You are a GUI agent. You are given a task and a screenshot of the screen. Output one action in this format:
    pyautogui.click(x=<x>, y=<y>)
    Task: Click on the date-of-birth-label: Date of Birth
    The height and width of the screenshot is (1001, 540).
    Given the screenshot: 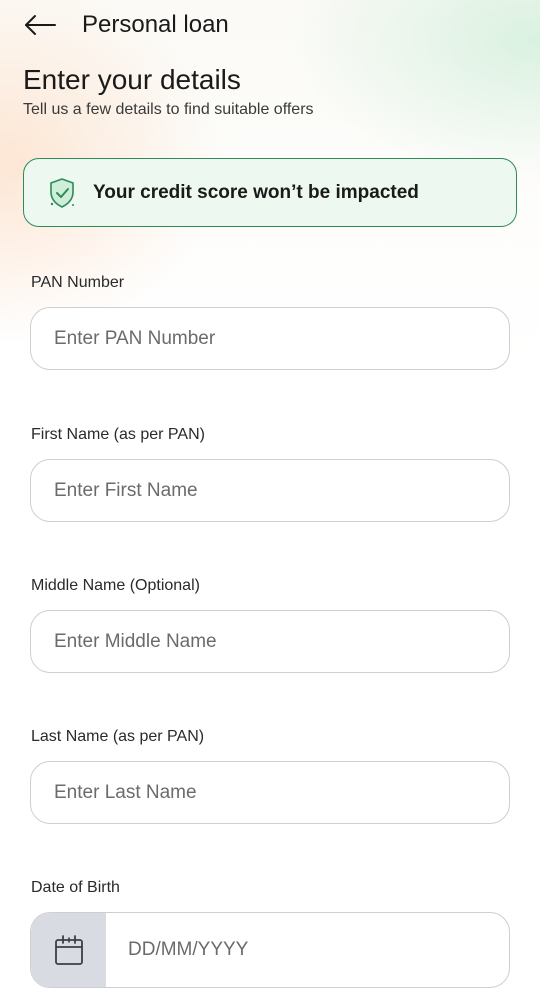 What is the action you would take?
    pyautogui.click(x=75, y=887)
    